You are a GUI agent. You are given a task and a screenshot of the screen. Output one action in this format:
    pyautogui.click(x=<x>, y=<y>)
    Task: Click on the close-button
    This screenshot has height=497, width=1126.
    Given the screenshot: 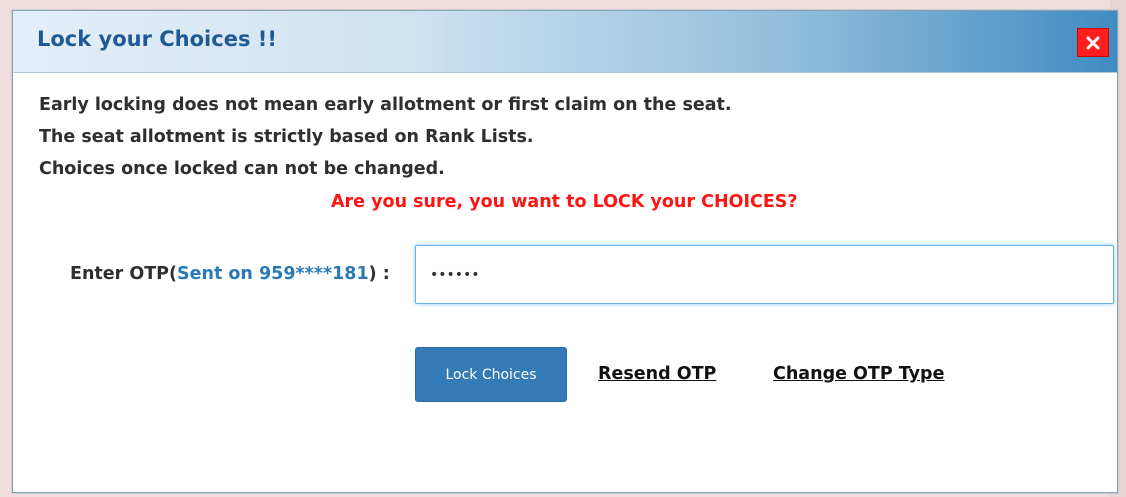 What is the action you would take?
    pyautogui.click(x=1093, y=42)
    